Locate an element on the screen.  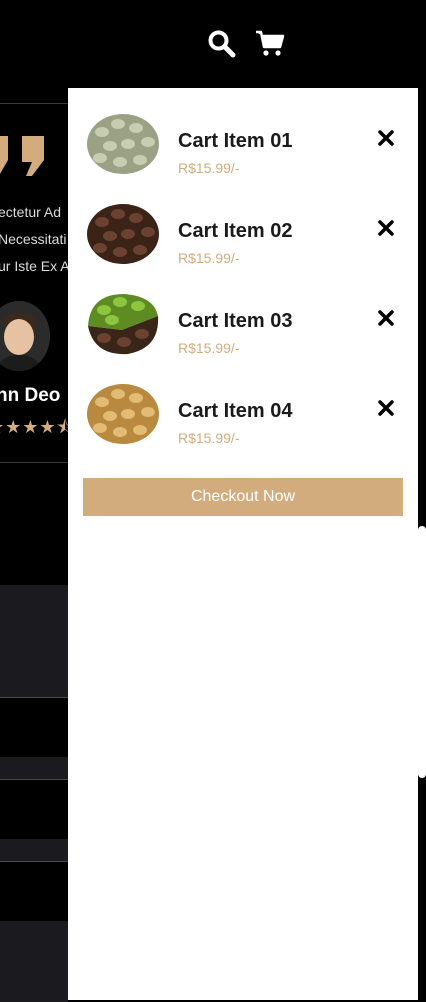
cart-item-title: Cart Item 03 is located at coordinates (235, 321).